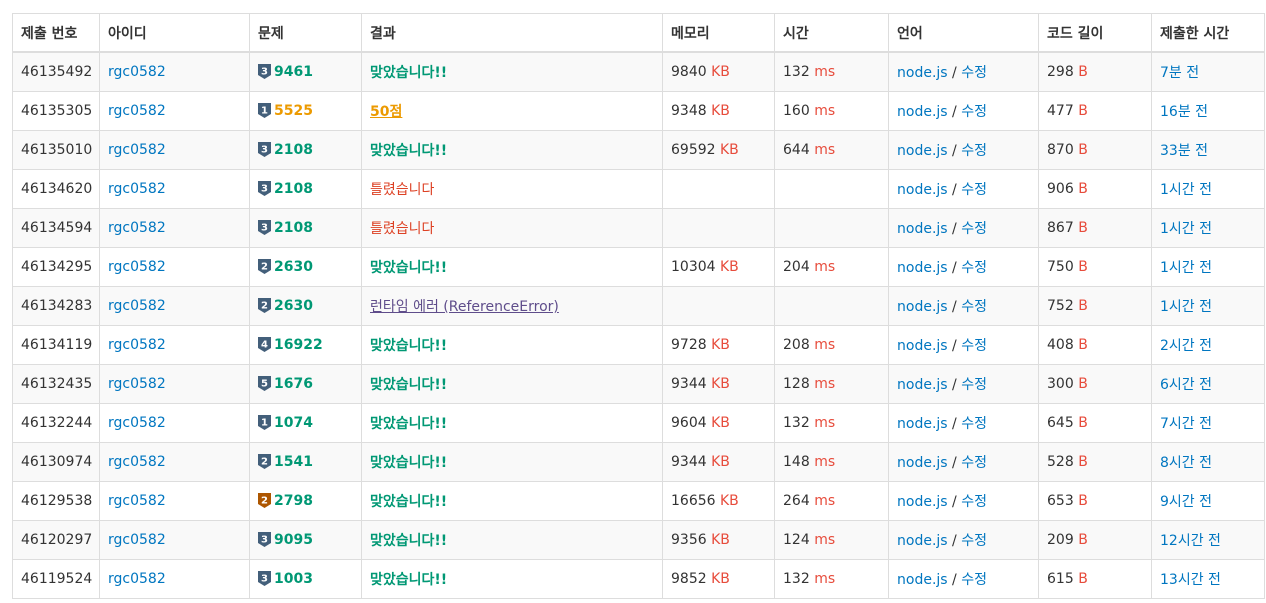  What do you see at coordinates (293, 423) in the screenshot?
I see `problem-link: 1074` at bounding box center [293, 423].